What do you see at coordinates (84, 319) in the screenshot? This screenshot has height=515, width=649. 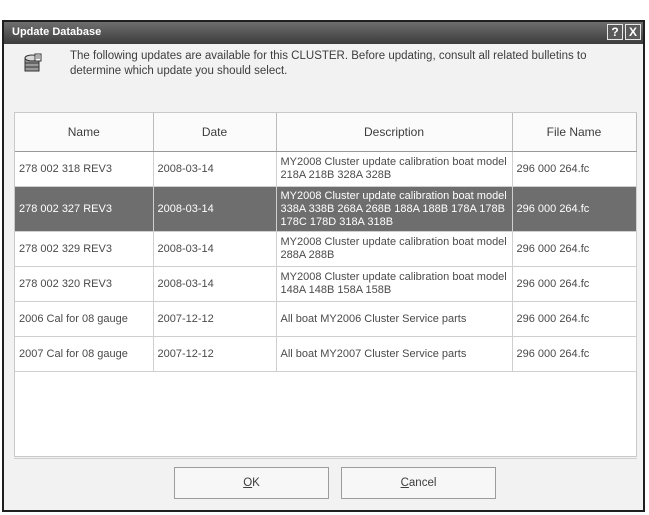 I see `cell-name: 2006 Cal for 08 gauge` at bounding box center [84, 319].